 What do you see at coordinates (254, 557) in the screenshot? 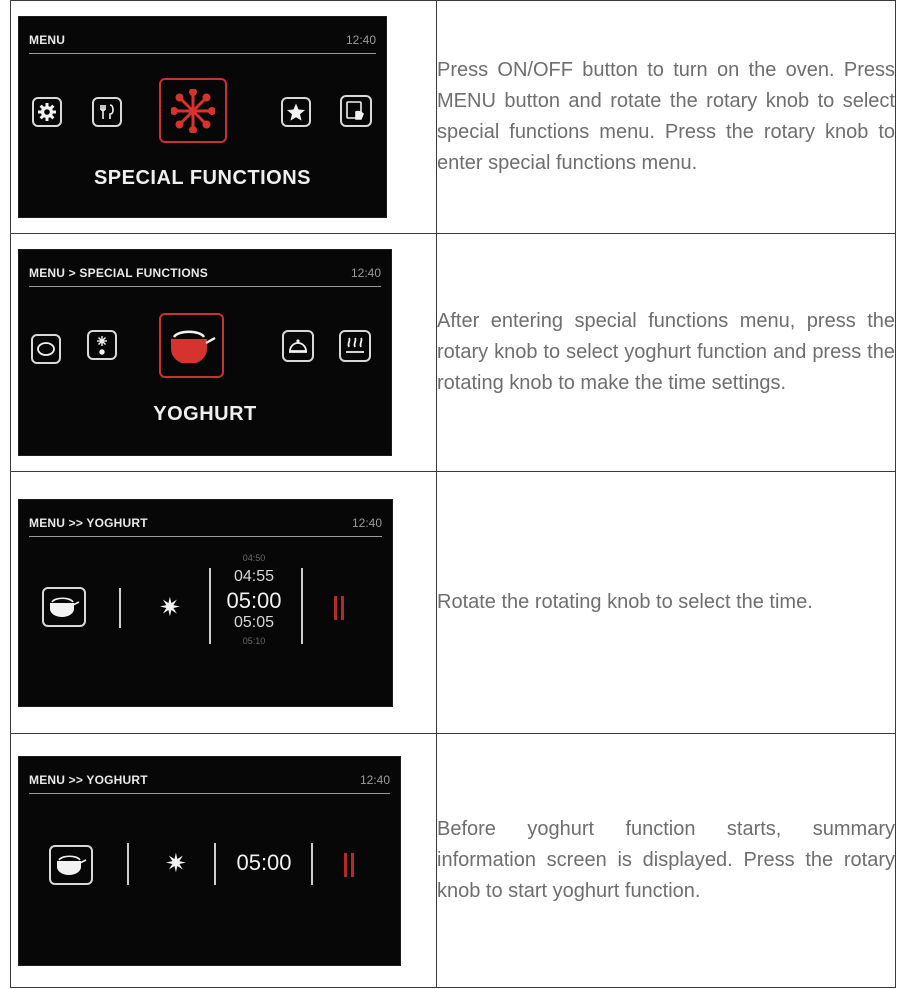
I see `time-option: 04:50` at bounding box center [254, 557].